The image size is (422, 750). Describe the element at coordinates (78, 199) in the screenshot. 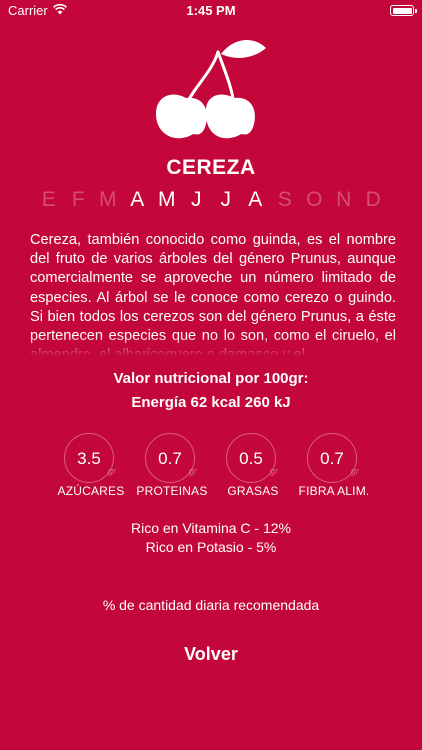

I see `month-1: F` at that location.